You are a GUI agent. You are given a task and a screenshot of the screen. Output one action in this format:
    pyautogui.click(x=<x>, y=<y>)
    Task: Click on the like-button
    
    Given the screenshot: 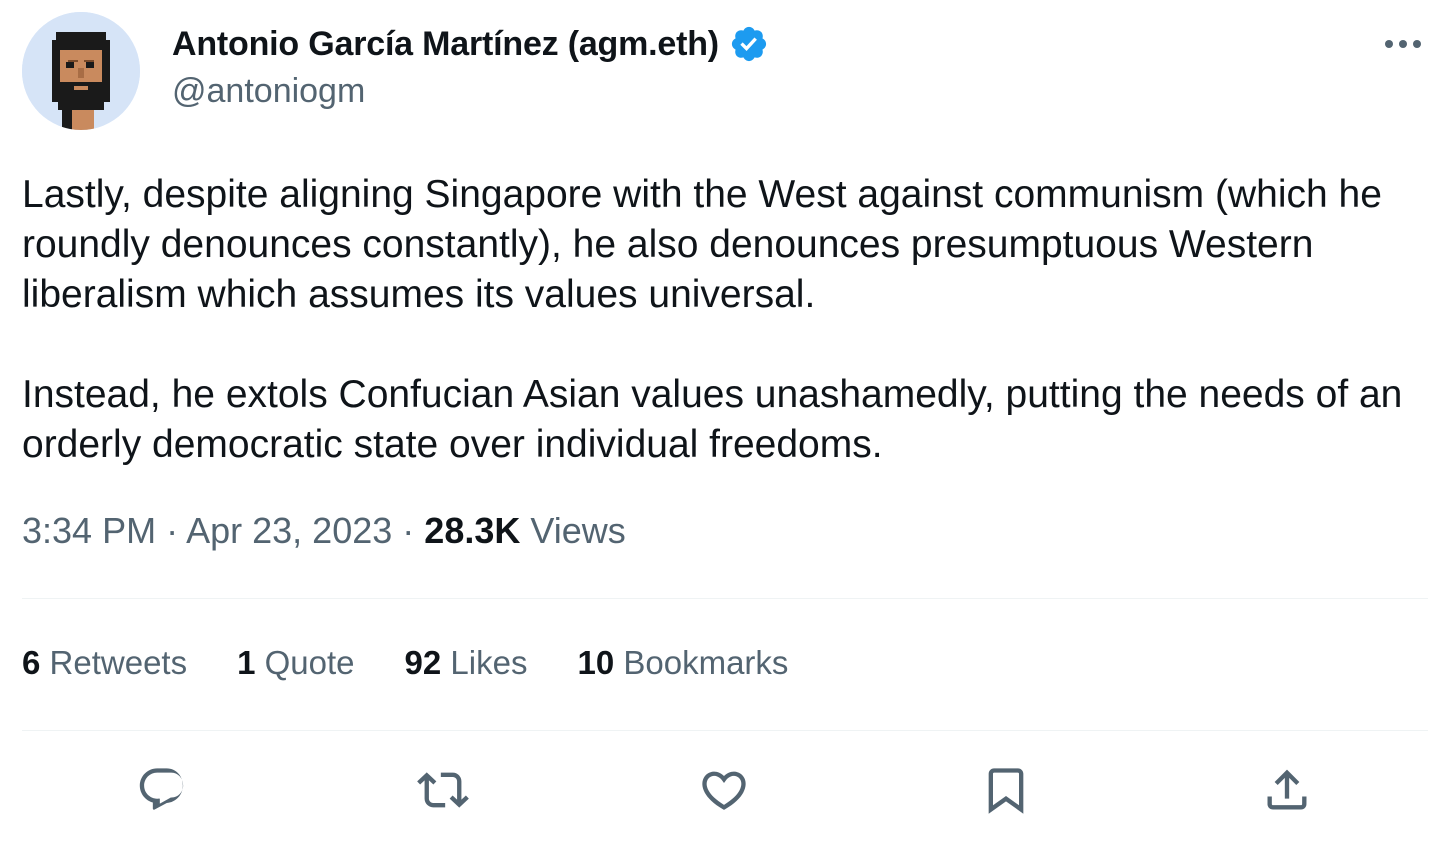 What is the action you would take?
    pyautogui.click(x=724, y=790)
    